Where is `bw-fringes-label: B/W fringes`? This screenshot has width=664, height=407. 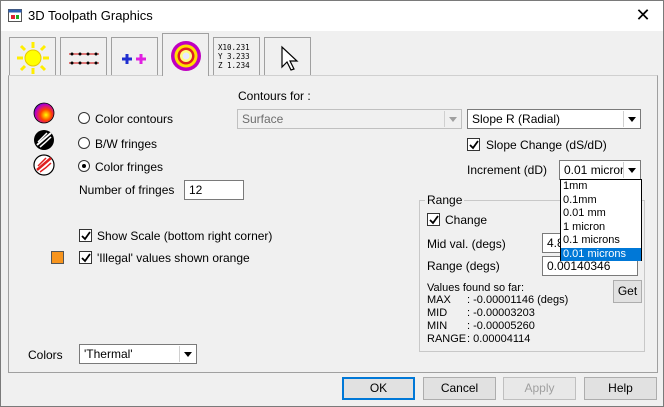
bw-fringes-label: B/W fringes is located at coordinates (126, 144).